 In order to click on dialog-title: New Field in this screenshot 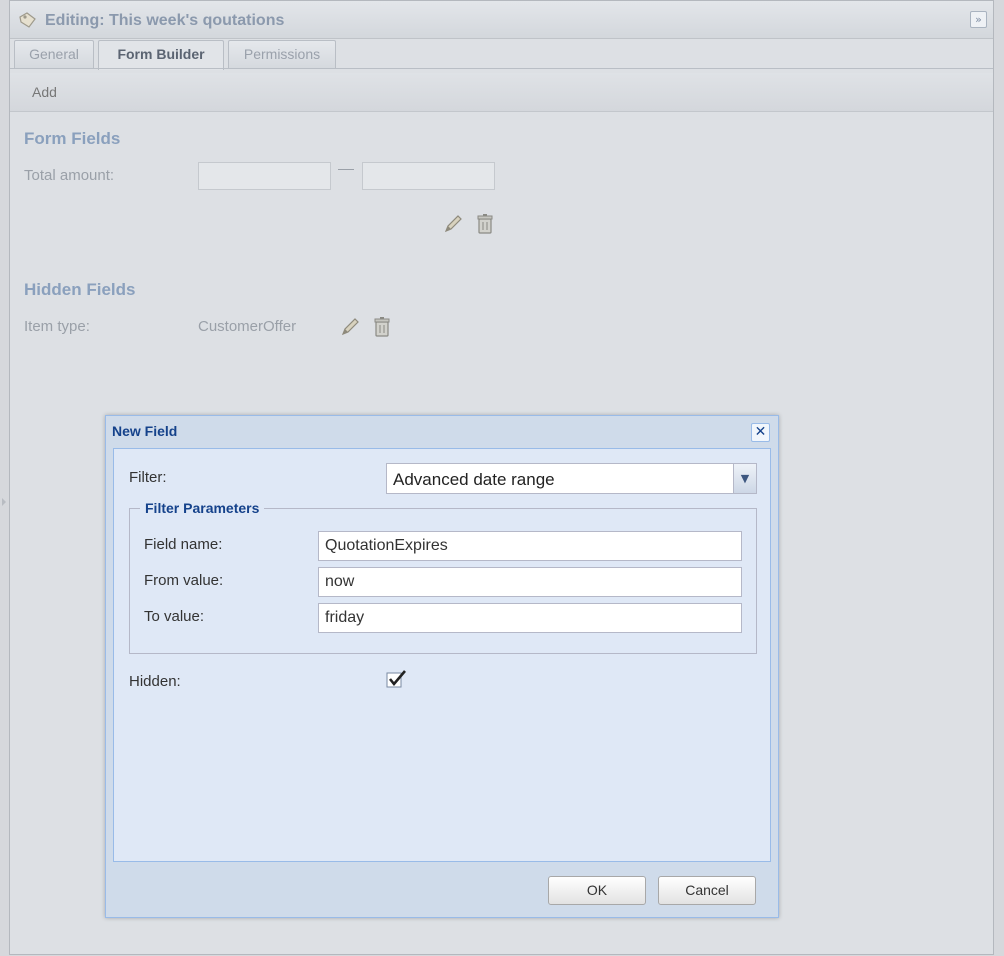, I will do `click(145, 431)`.